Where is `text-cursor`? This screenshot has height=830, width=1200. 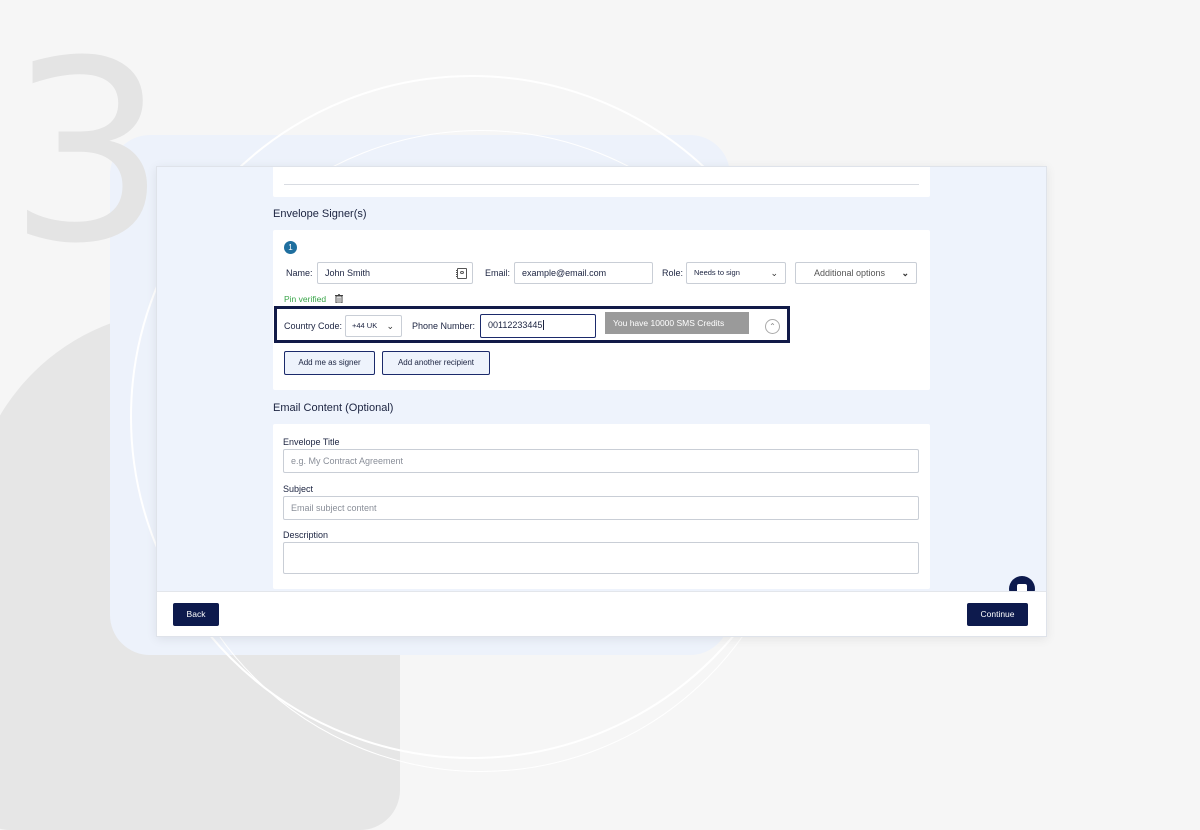 text-cursor is located at coordinates (544, 325).